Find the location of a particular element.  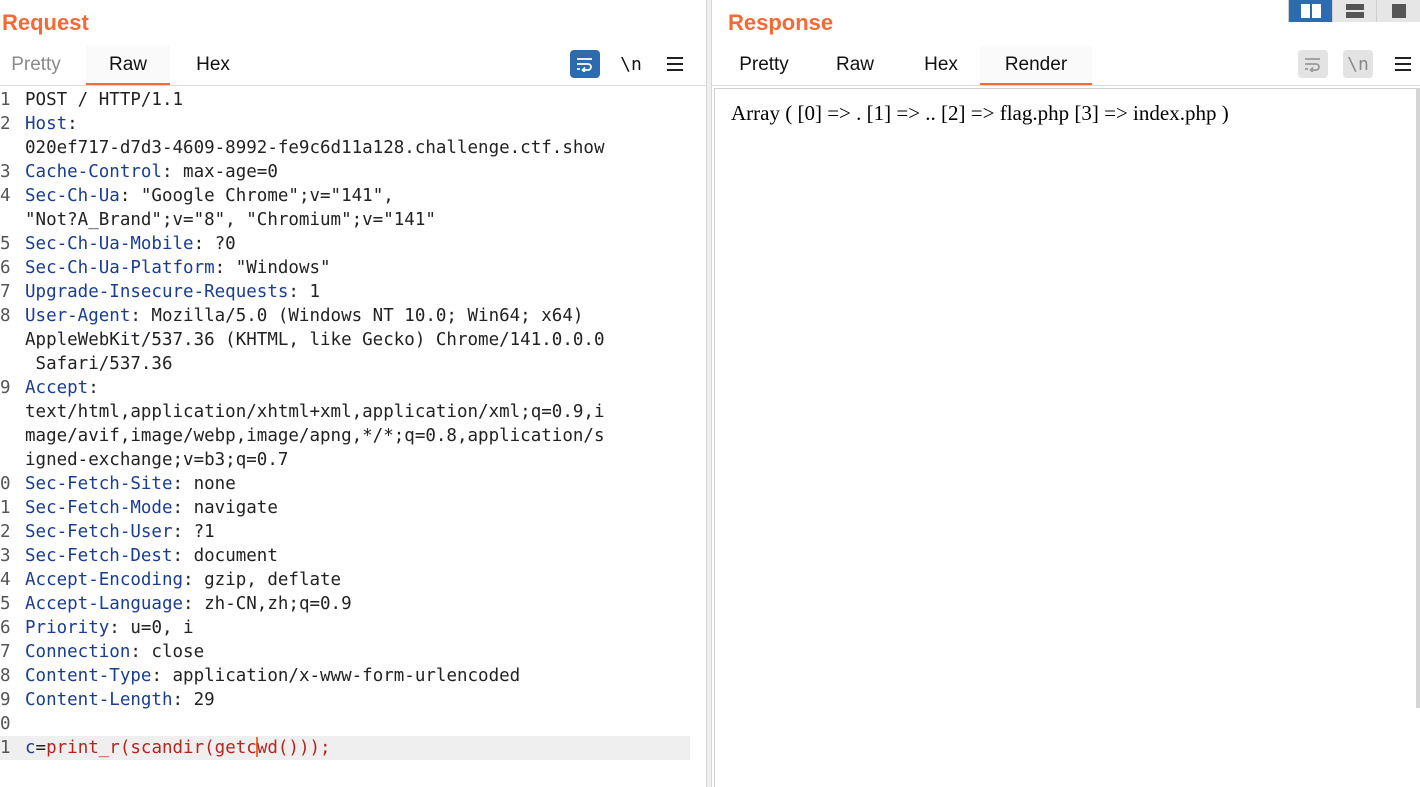

editor-line: 2 Sec-Fetch-User: ?1 is located at coordinates (353, 532).